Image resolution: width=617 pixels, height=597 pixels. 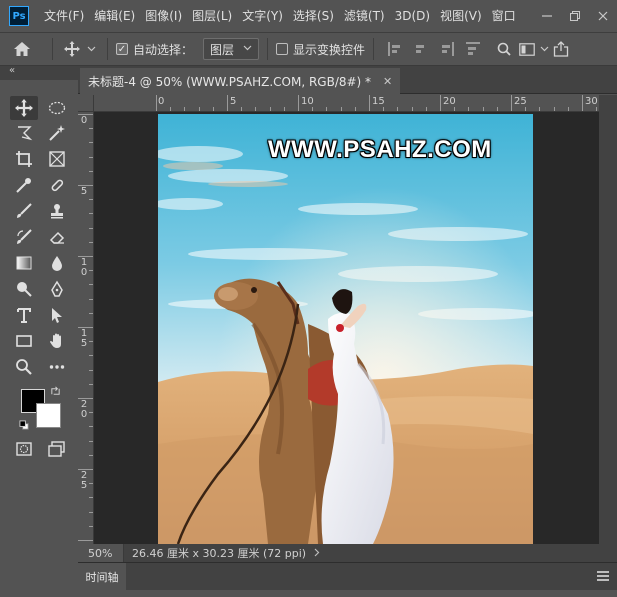 I want to click on menu-layer: 图层(L), so click(x=212, y=16).